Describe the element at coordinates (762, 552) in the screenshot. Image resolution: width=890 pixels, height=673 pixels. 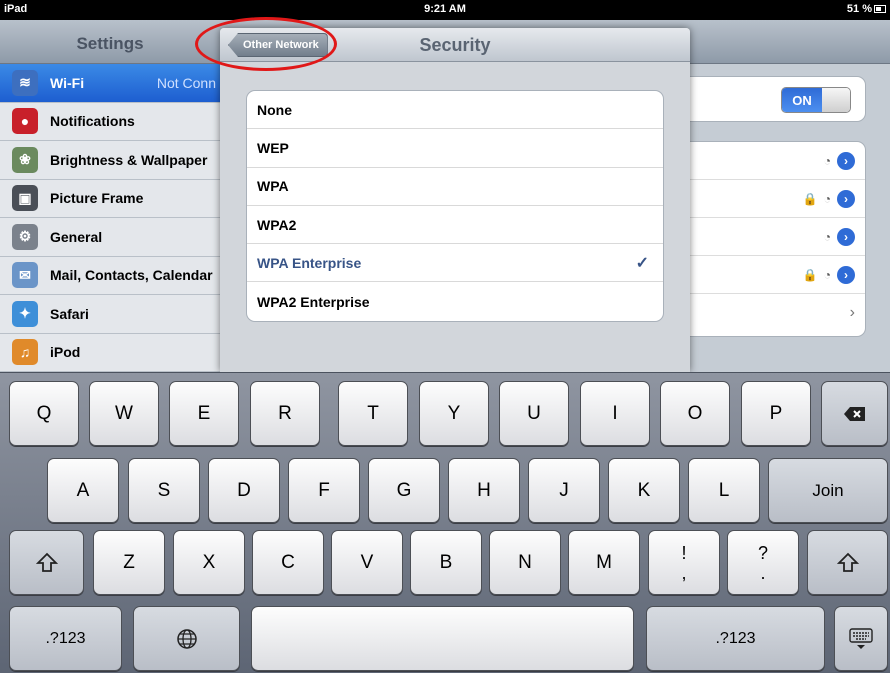
I see `key-top-char: ?` at that location.